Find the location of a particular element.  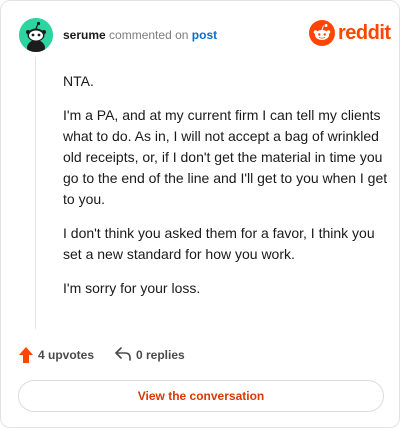

reddit-wordmark: reddit is located at coordinates (364, 33).